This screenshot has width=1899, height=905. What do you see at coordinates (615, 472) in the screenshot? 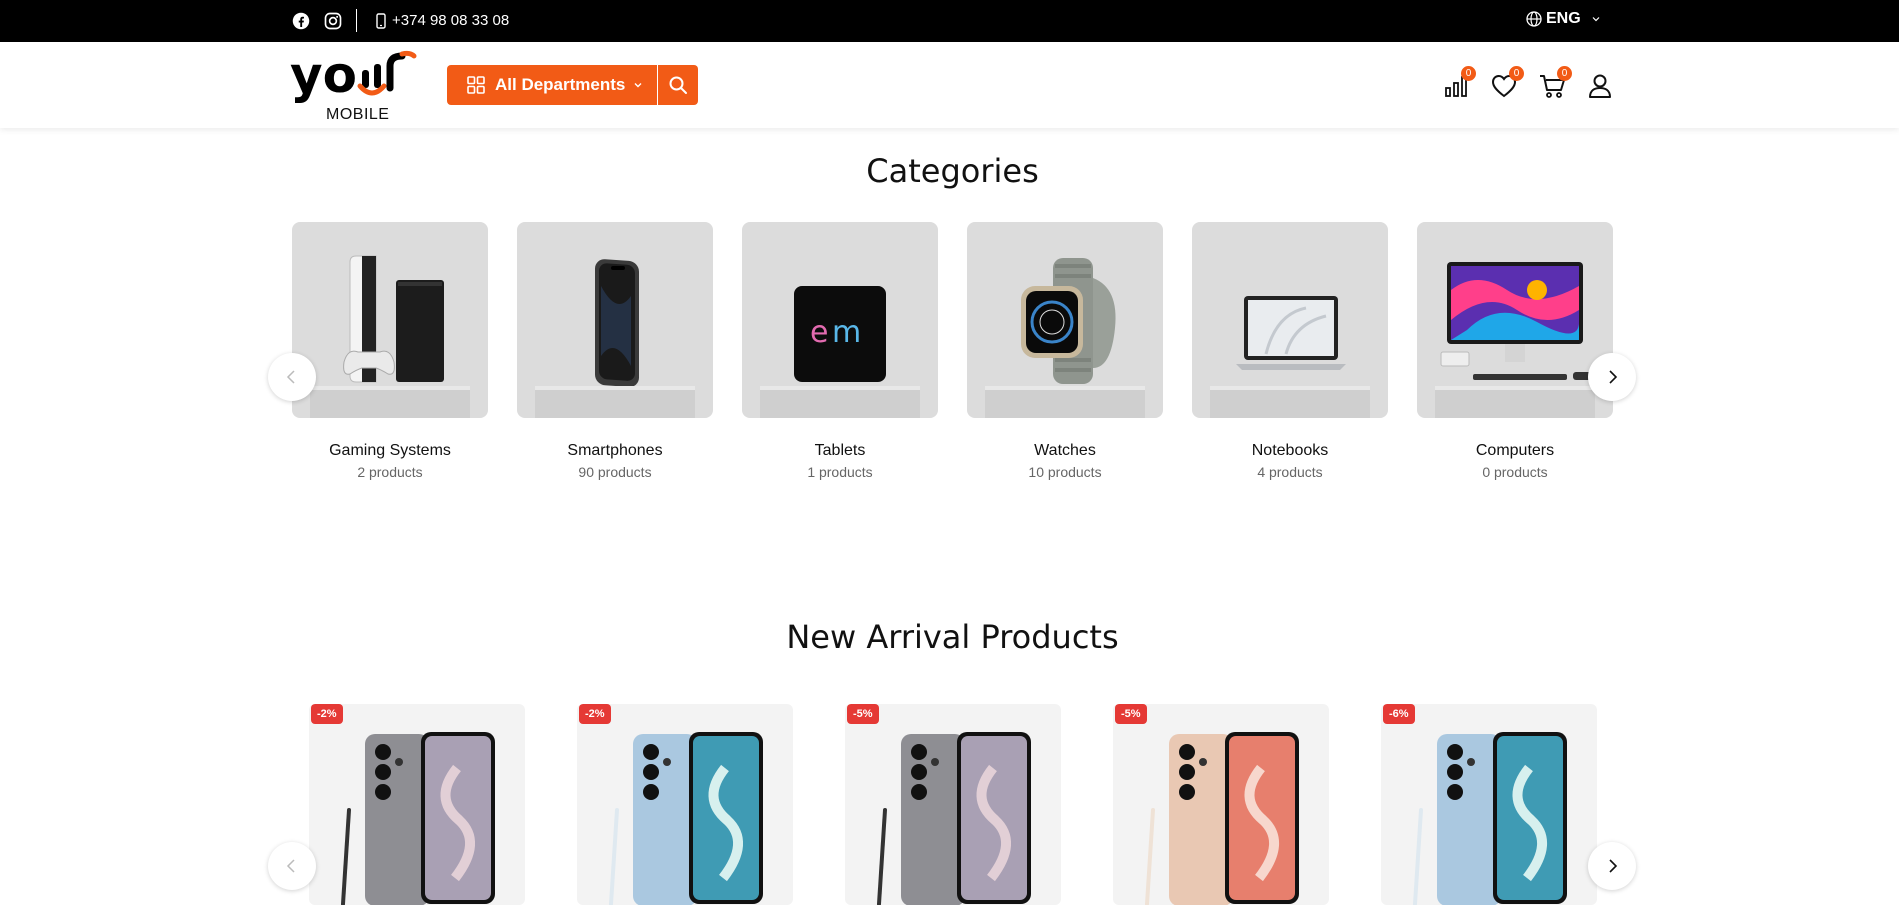
I see `category-count: 90 products` at bounding box center [615, 472].